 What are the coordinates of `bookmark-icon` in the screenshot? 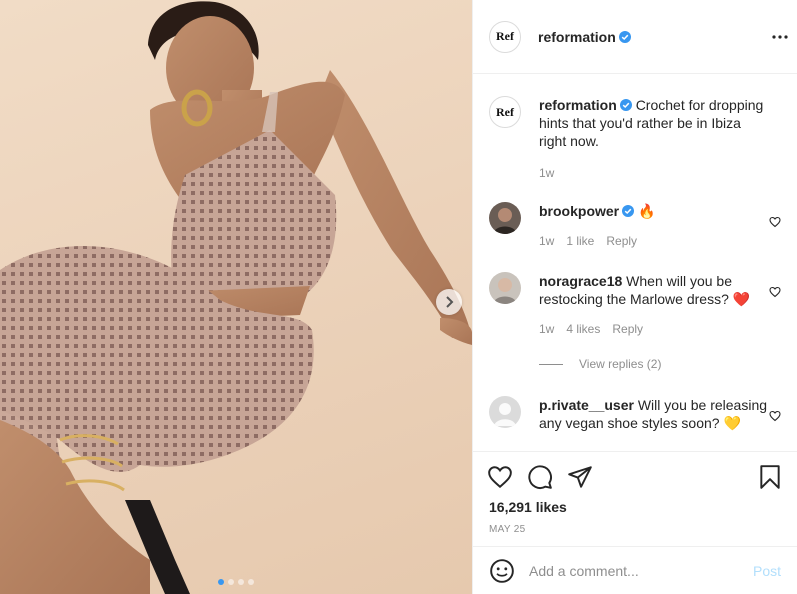 It's located at (770, 477).